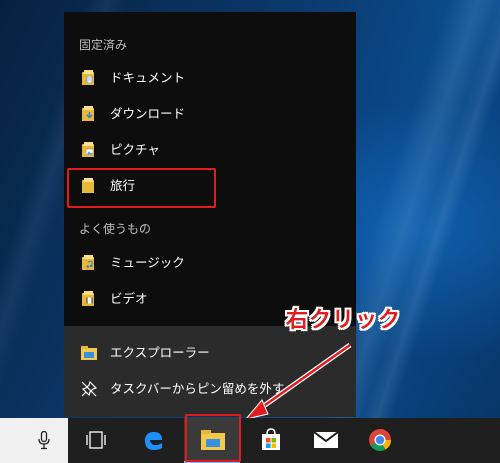 The width and height of the screenshot is (500, 463). Describe the element at coordinates (88, 78) in the screenshot. I see `documents-folder-icon` at that location.